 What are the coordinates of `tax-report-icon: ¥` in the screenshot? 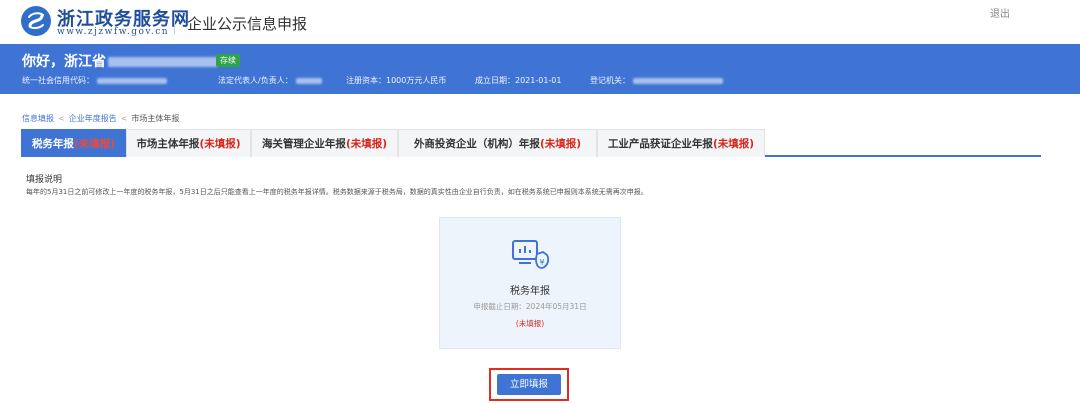 It's located at (531, 255).